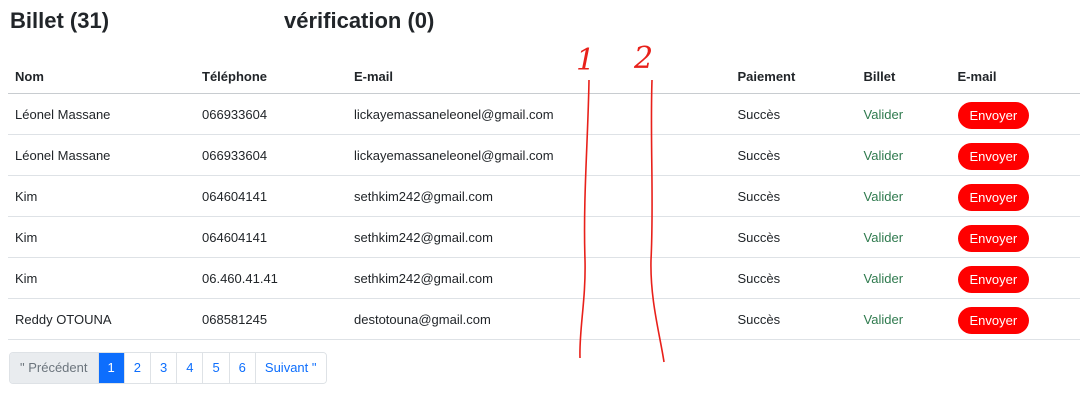  Describe the element at coordinates (111, 368) in the screenshot. I see `pagination-page-1: 1` at that location.